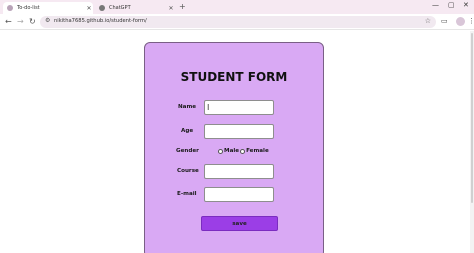  I want to click on chatgpt-favicon-icon, so click(102, 8).